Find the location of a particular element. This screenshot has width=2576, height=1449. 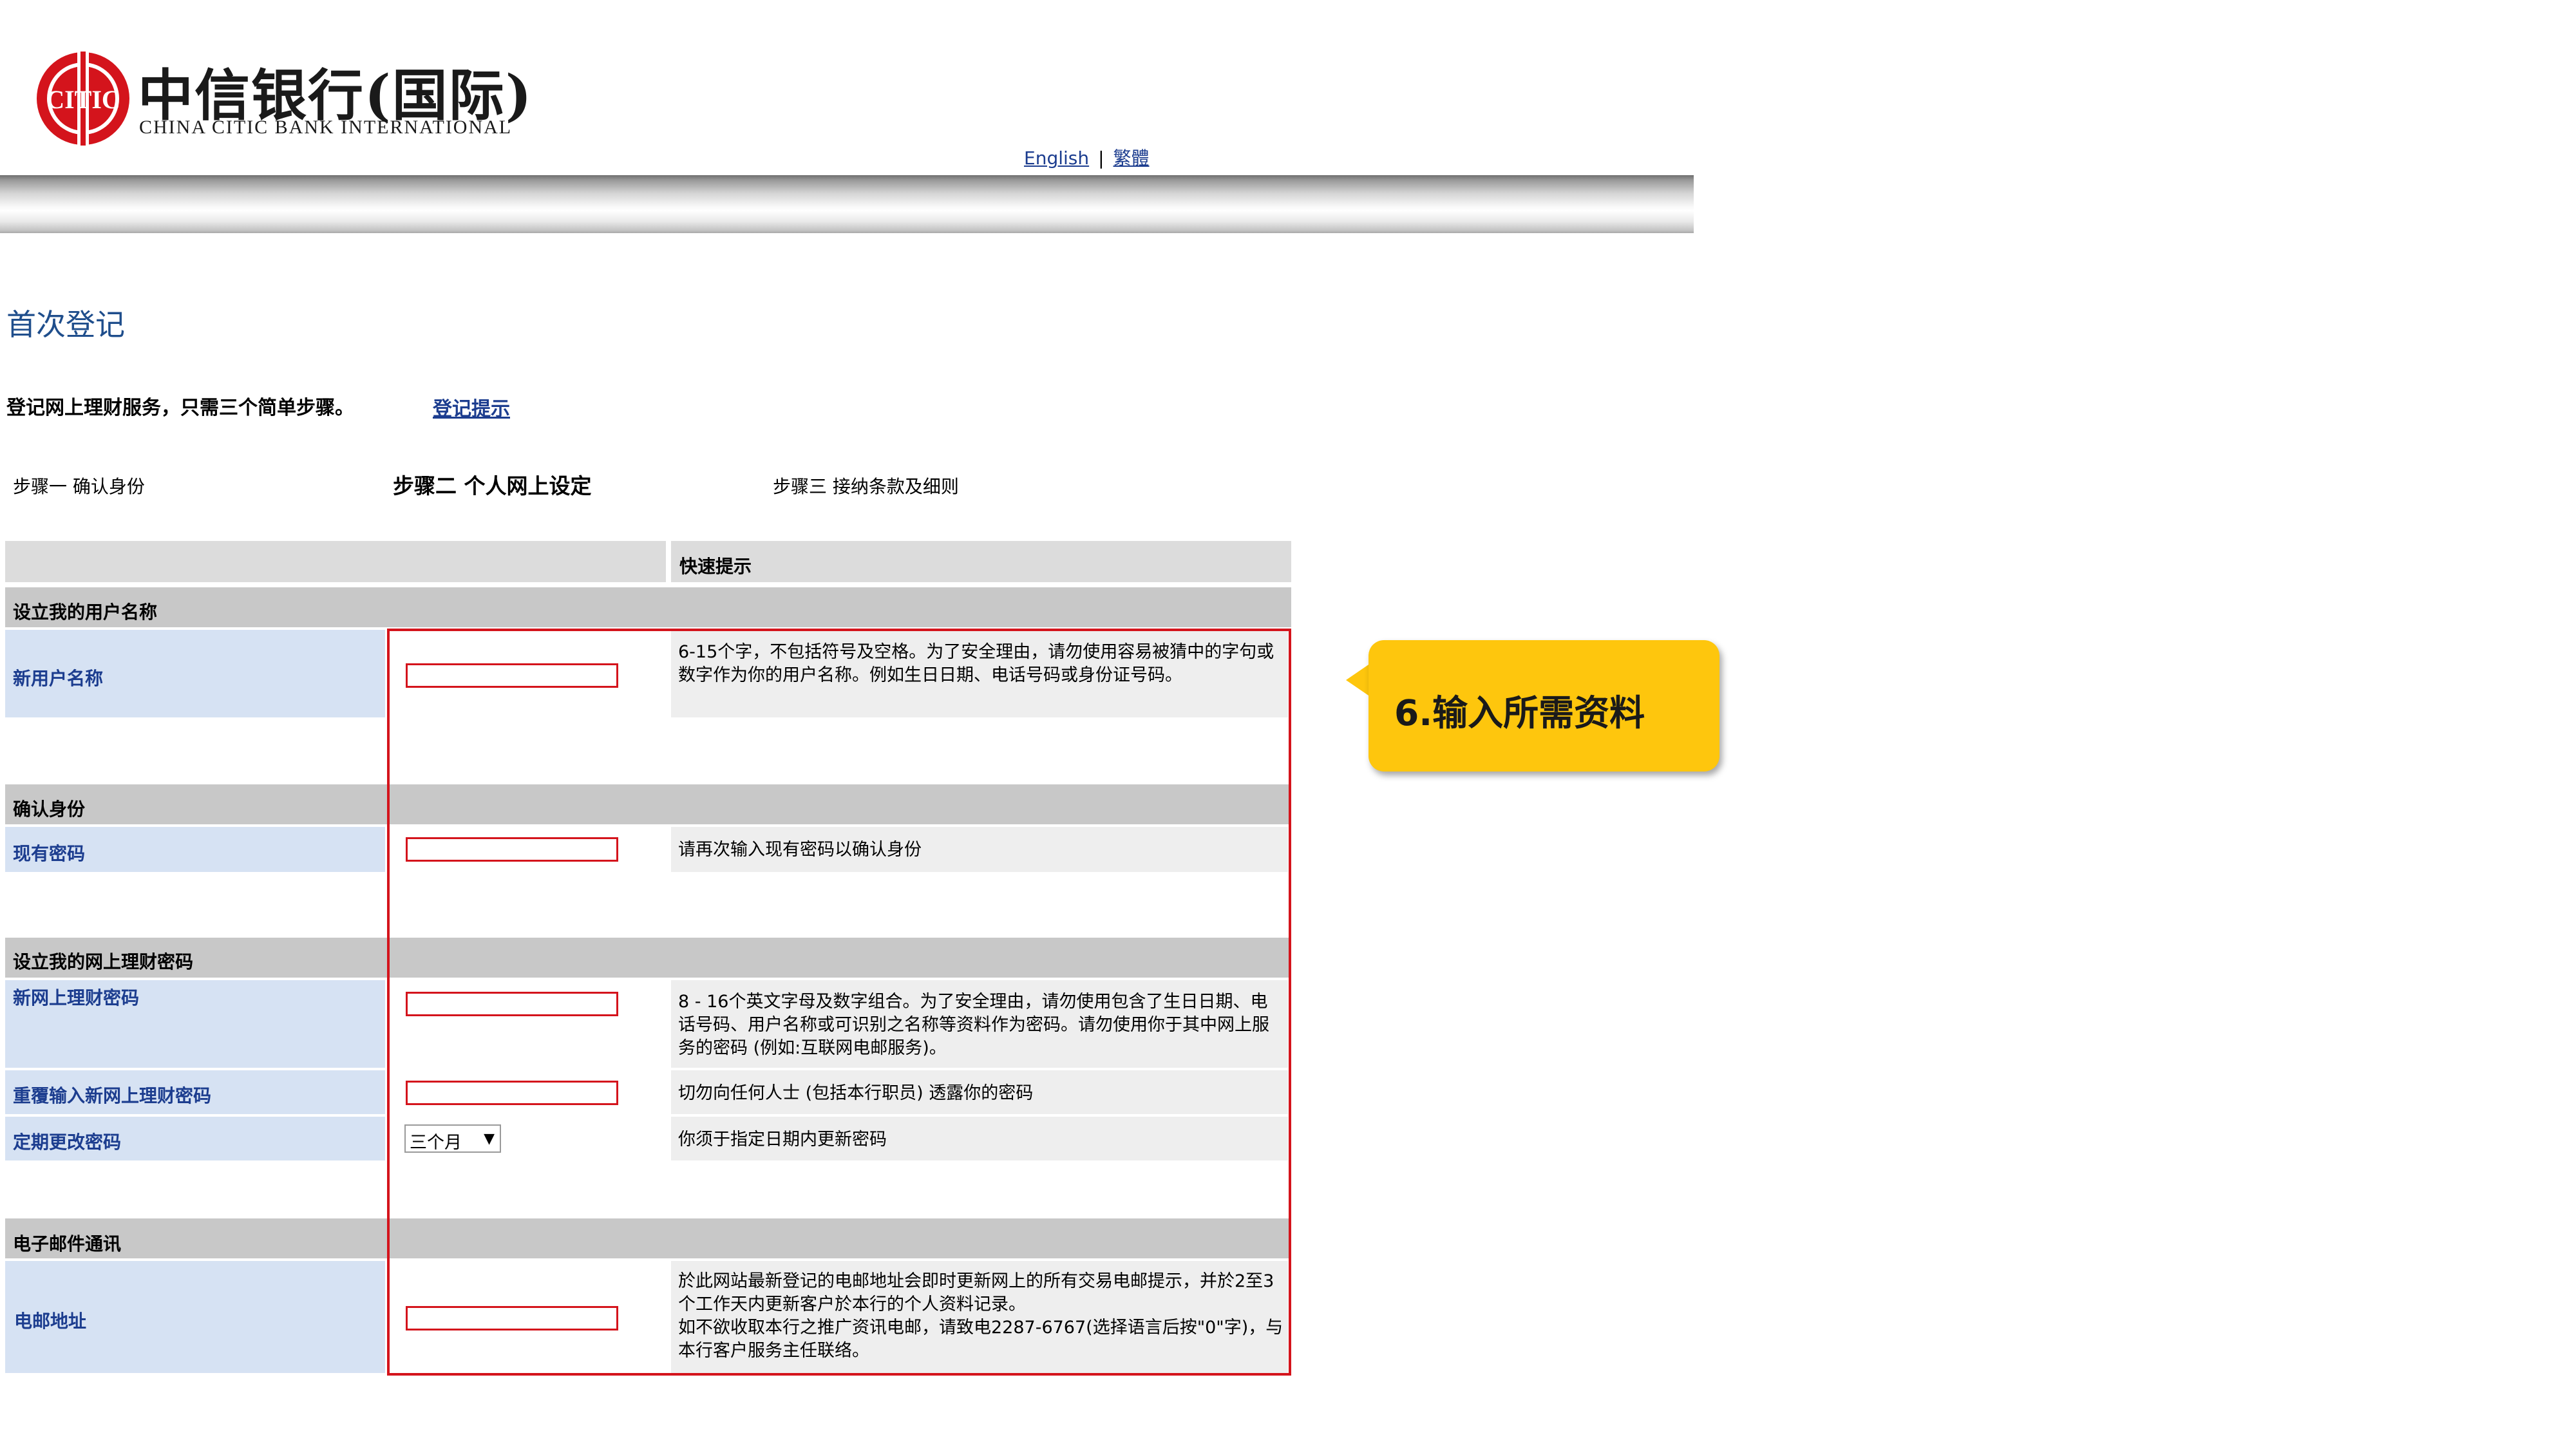

citic-logo-icon: CITIC is located at coordinates (83, 99).